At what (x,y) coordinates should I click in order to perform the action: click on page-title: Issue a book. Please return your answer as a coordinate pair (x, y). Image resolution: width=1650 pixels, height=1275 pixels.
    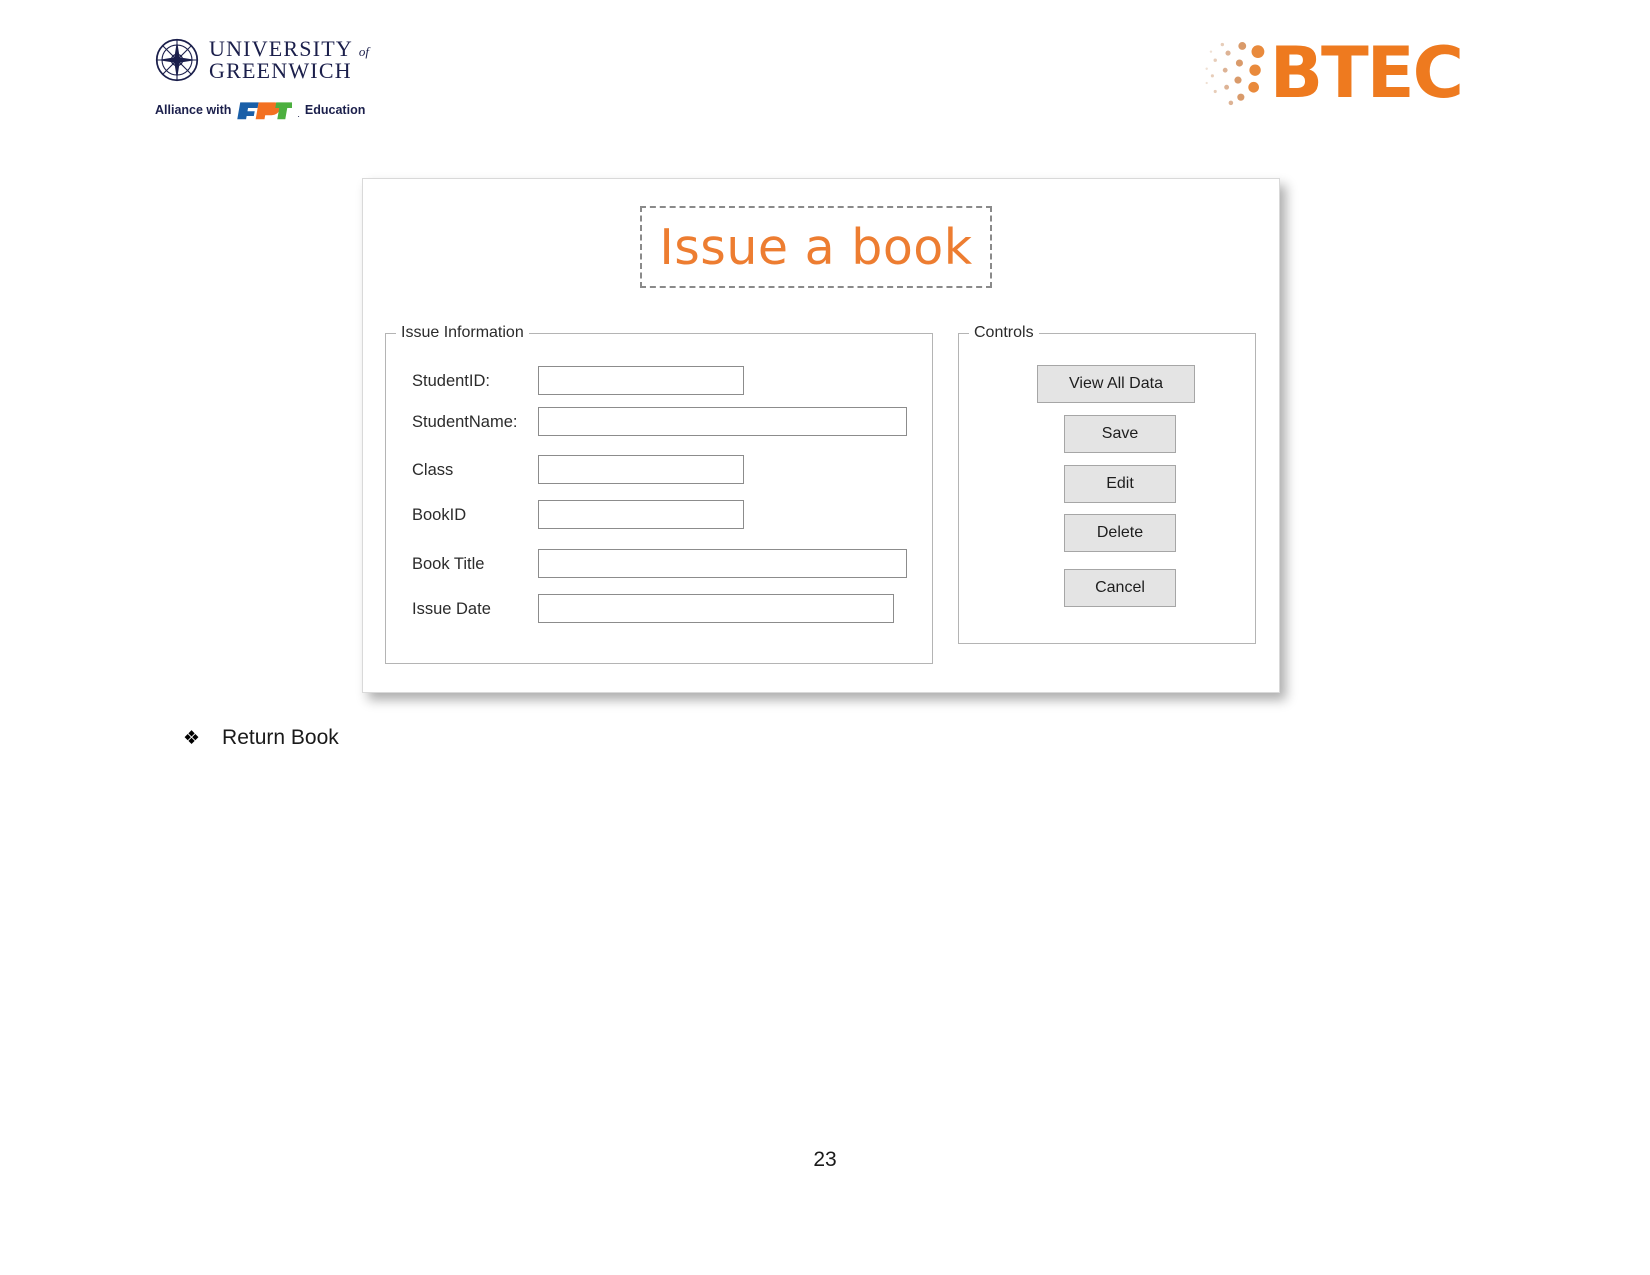
    Looking at the image, I should click on (816, 247).